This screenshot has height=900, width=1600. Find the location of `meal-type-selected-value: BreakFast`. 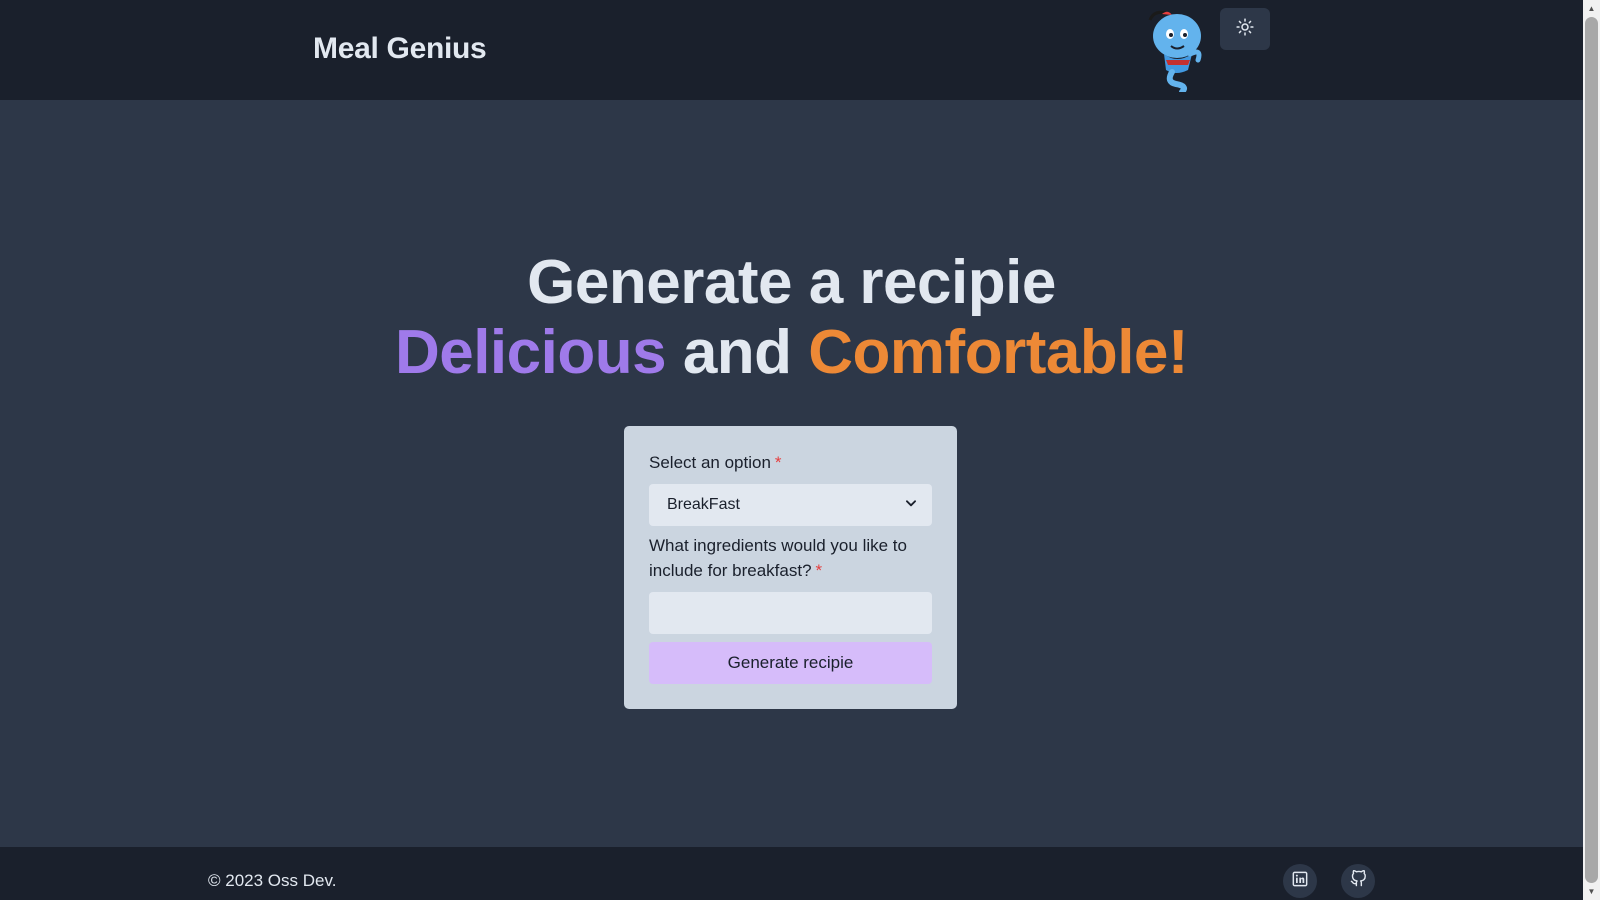

meal-type-selected-value: BreakFast is located at coordinates (703, 504).